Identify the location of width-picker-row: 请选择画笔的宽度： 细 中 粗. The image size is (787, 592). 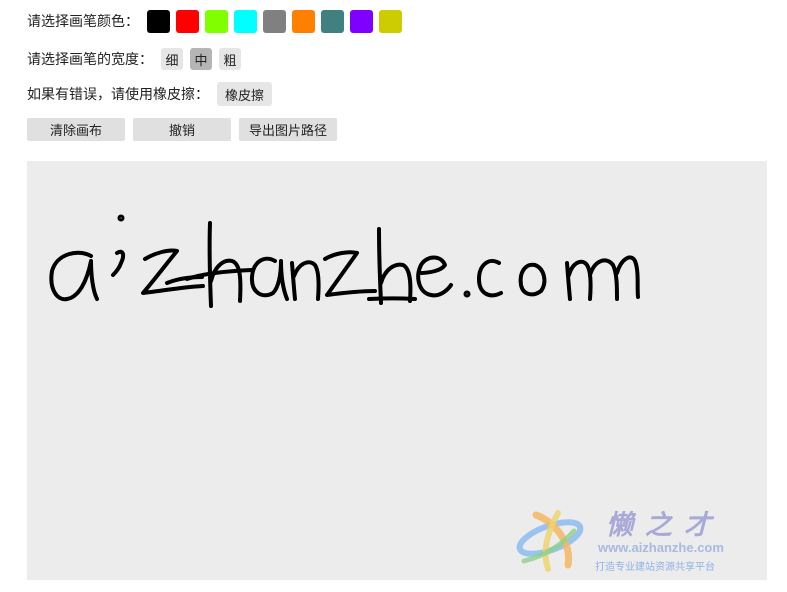
(134, 59).